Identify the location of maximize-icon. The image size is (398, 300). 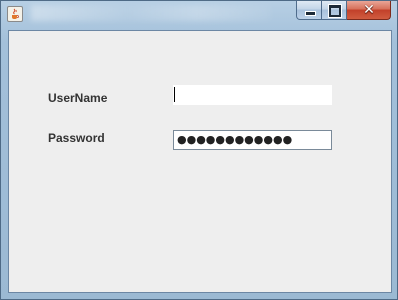
(335, 11).